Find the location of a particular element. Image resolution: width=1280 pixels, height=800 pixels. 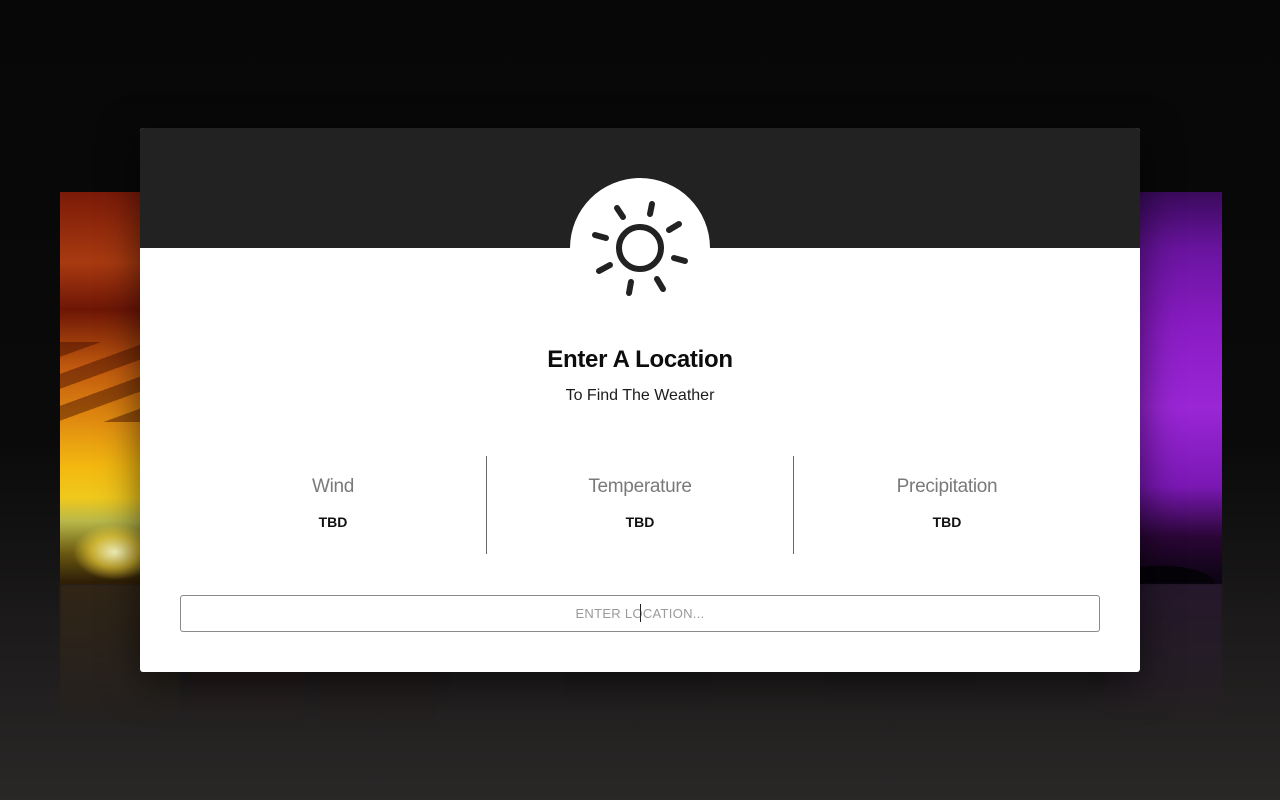

stat-label: Temperature is located at coordinates (640, 486).